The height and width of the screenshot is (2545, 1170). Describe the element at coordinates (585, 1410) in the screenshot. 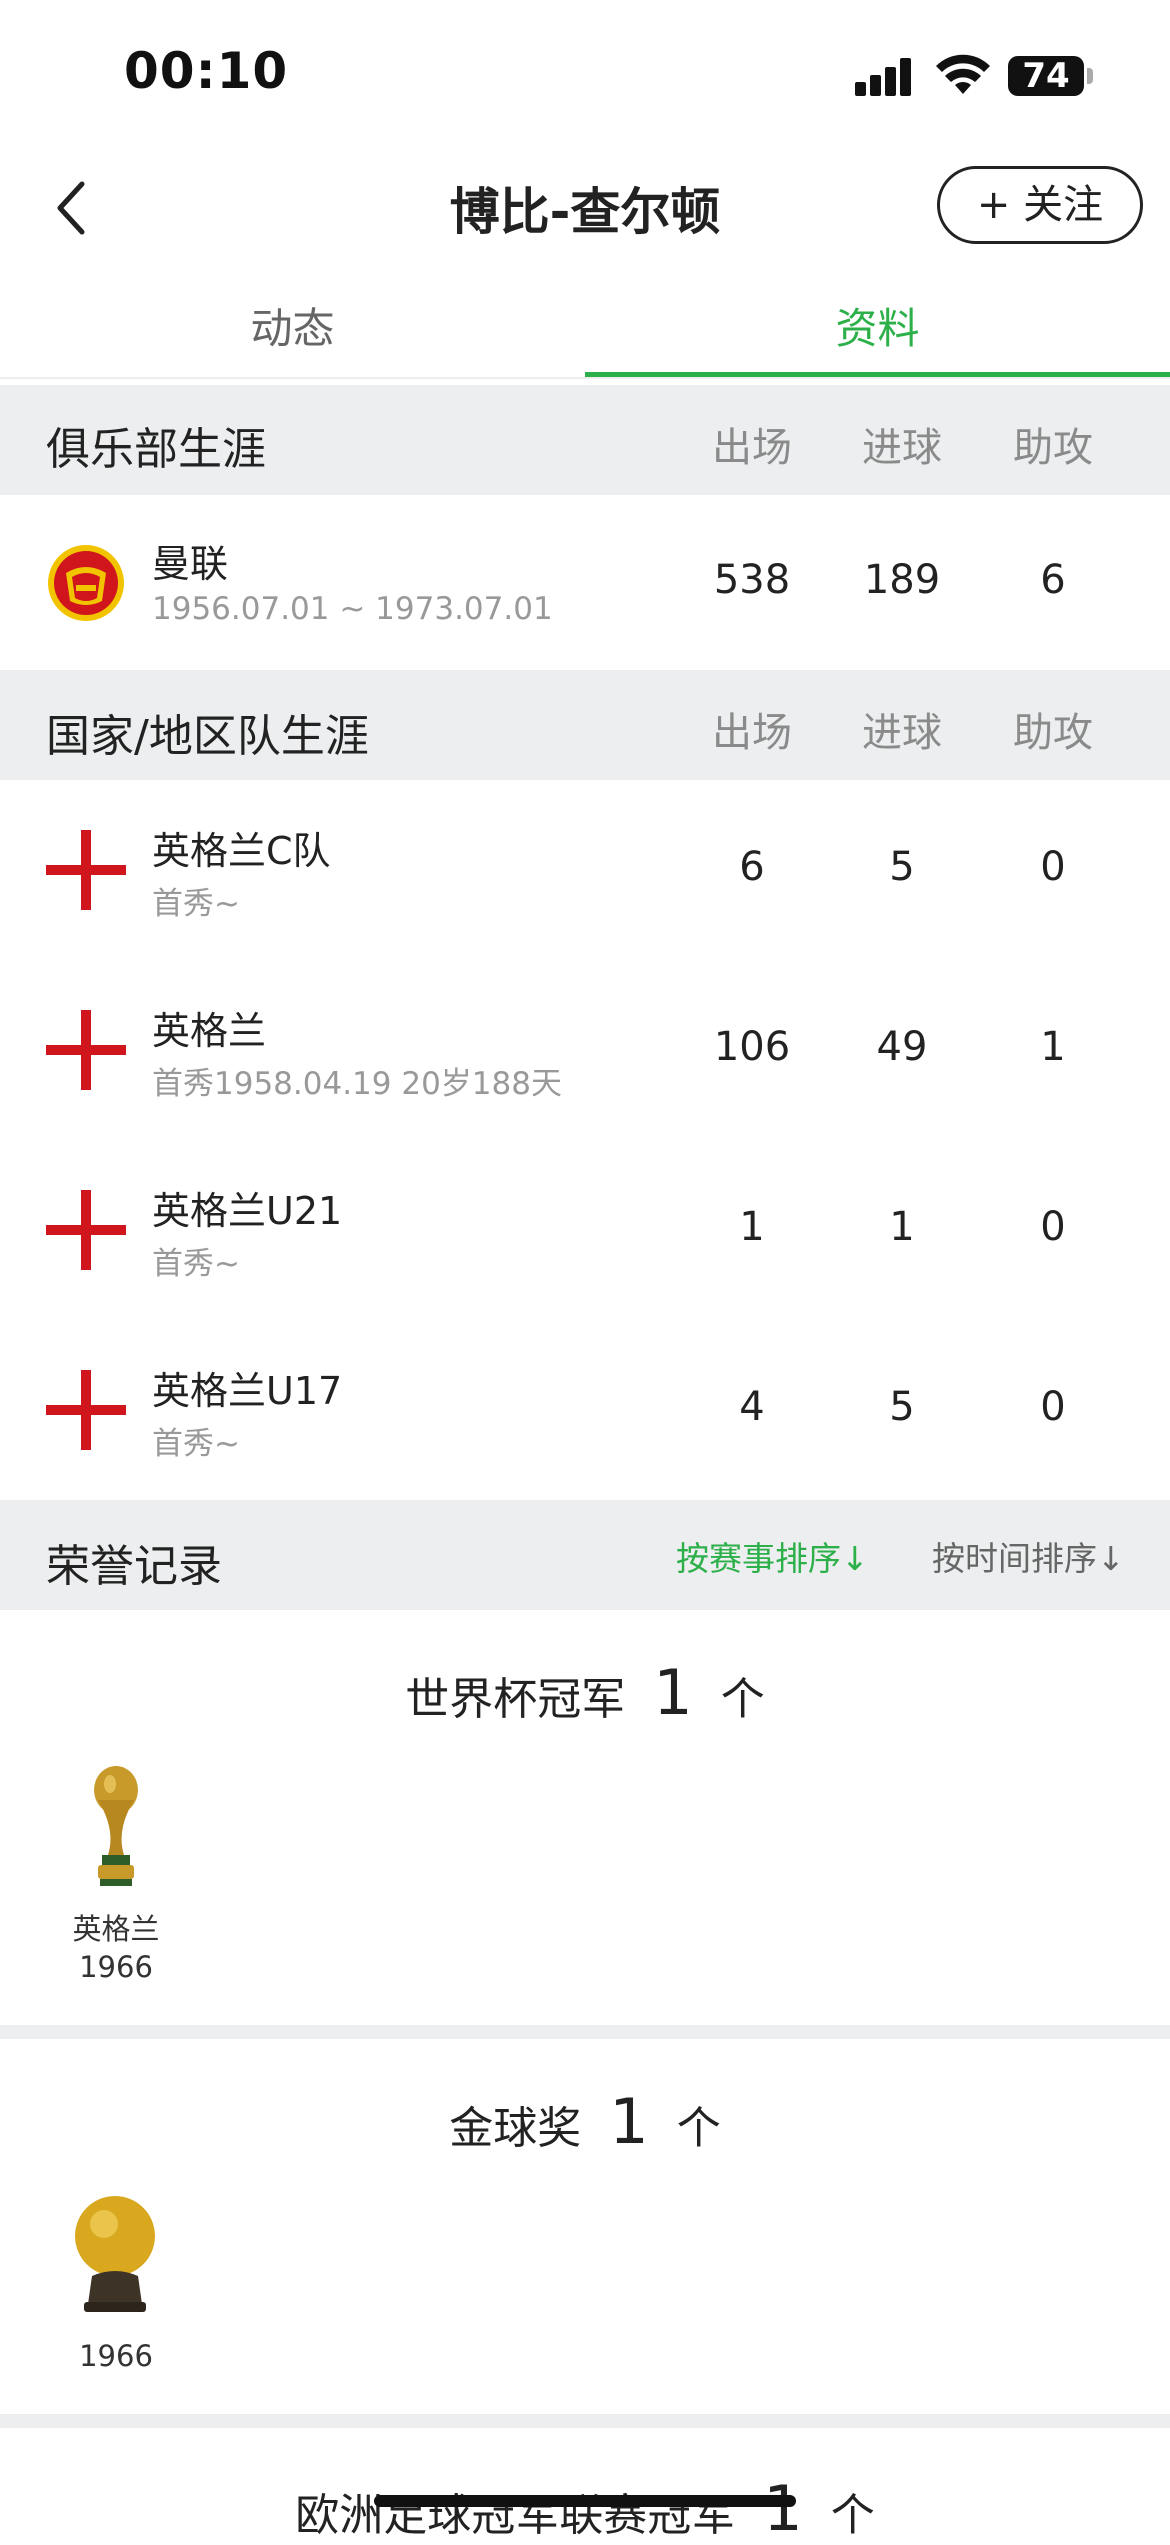

I see `national-team-row: 英格兰U17 首秀~ 4 5 0` at that location.